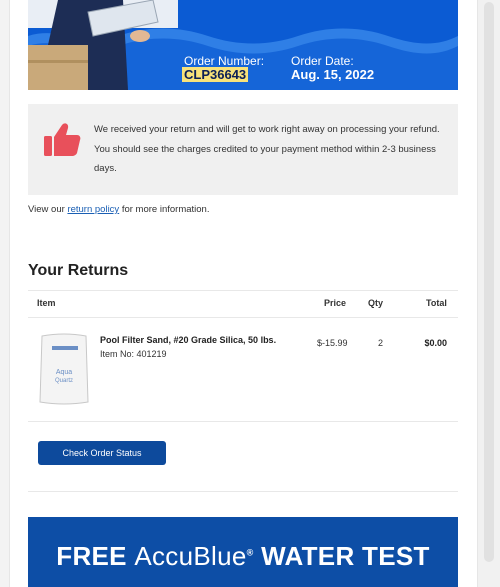 The height and width of the screenshot is (587, 500). I want to click on product-price: $-15.99, so click(332, 343).